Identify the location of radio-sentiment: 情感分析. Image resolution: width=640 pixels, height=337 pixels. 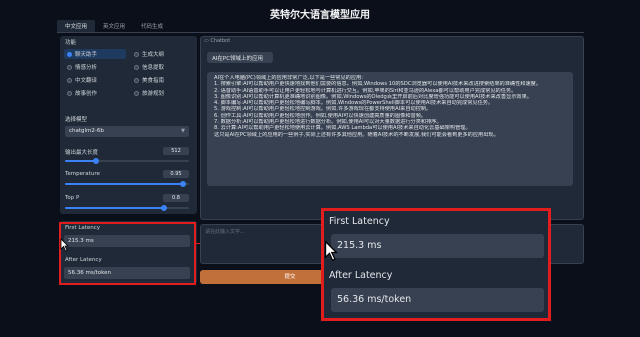
(95, 67).